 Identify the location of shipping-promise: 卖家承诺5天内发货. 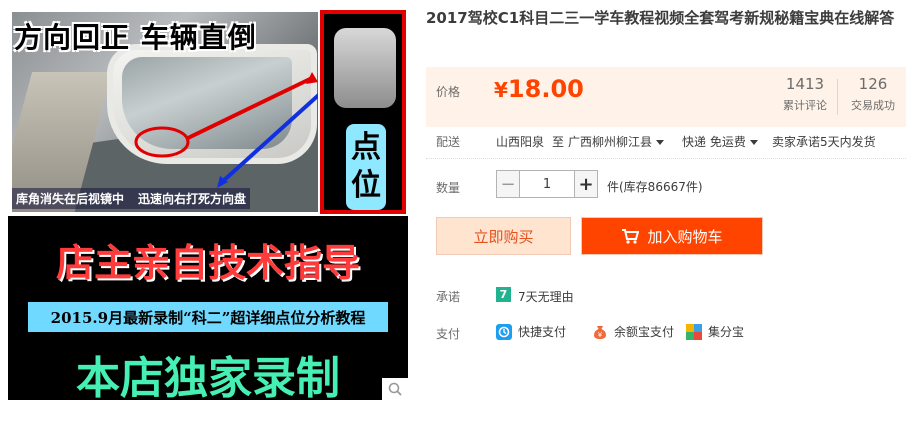
(824, 142).